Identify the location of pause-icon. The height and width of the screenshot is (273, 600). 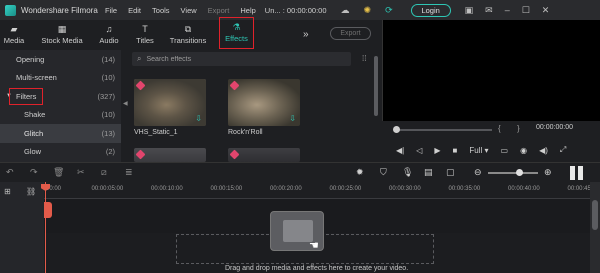
(577, 173).